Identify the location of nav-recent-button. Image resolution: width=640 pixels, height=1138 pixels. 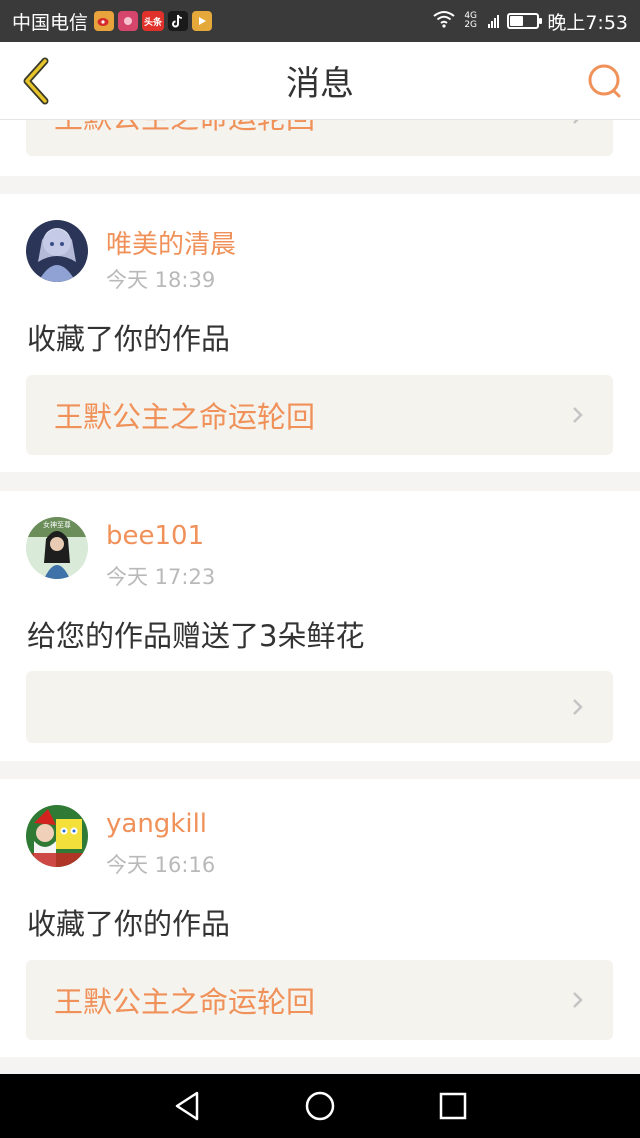
(453, 1106).